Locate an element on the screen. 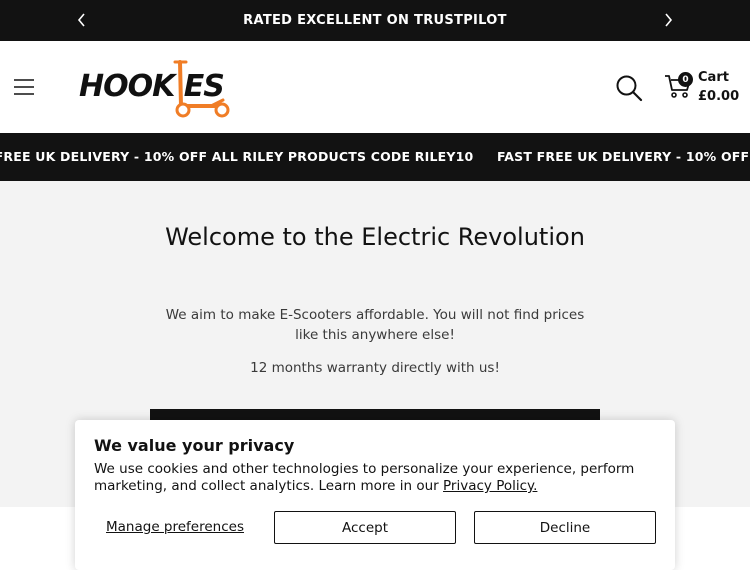 The image size is (750, 570). manage-preferences-link: Manage preferences is located at coordinates (175, 527).